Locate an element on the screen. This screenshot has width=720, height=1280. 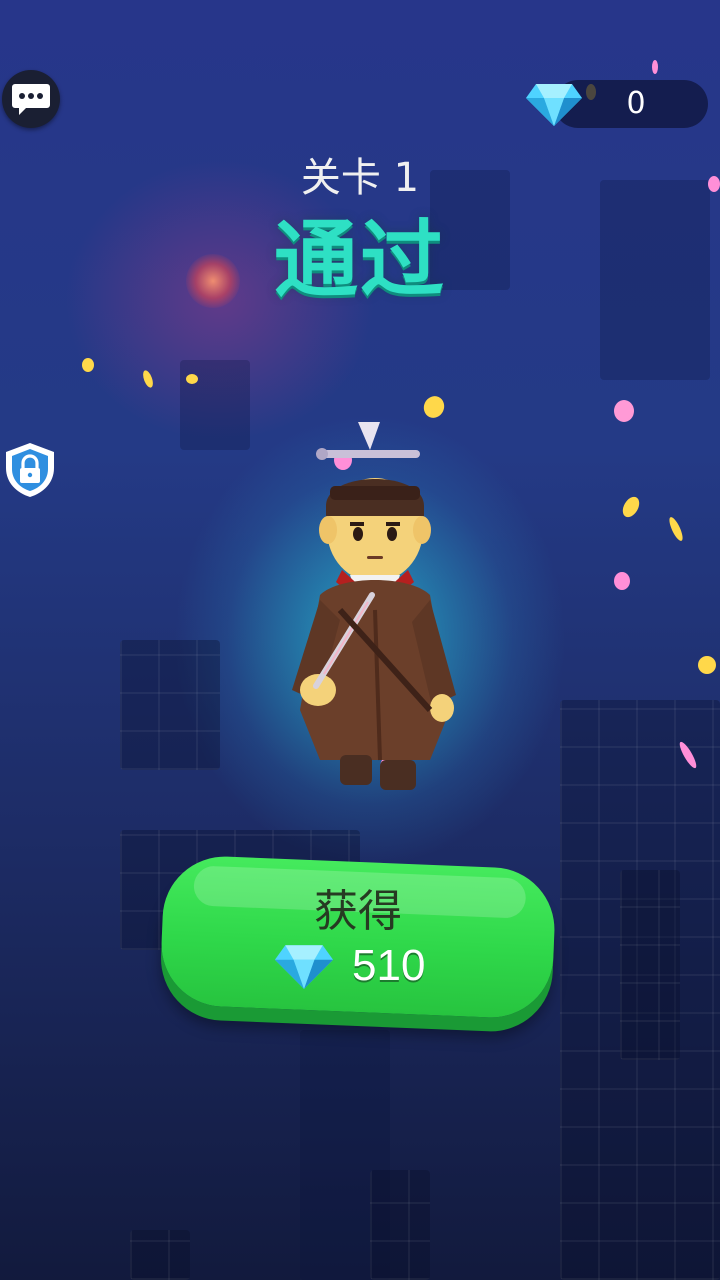
claim-reward-button: 获得 510 is located at coordinates (358, 941).